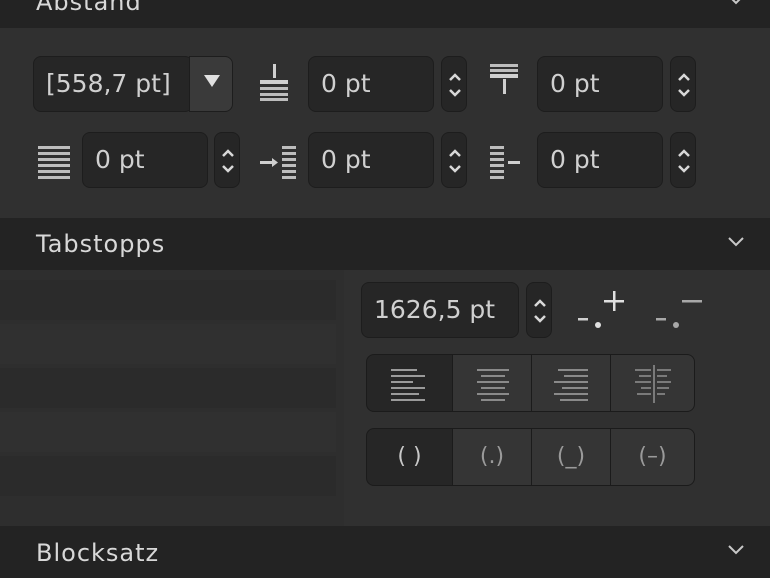 The height and width of the screenshot is (578, 770). What do you see at coordinates (278, 162) in the screenshot?
I see `indent-left-icon` at bounding box center [278, 162].